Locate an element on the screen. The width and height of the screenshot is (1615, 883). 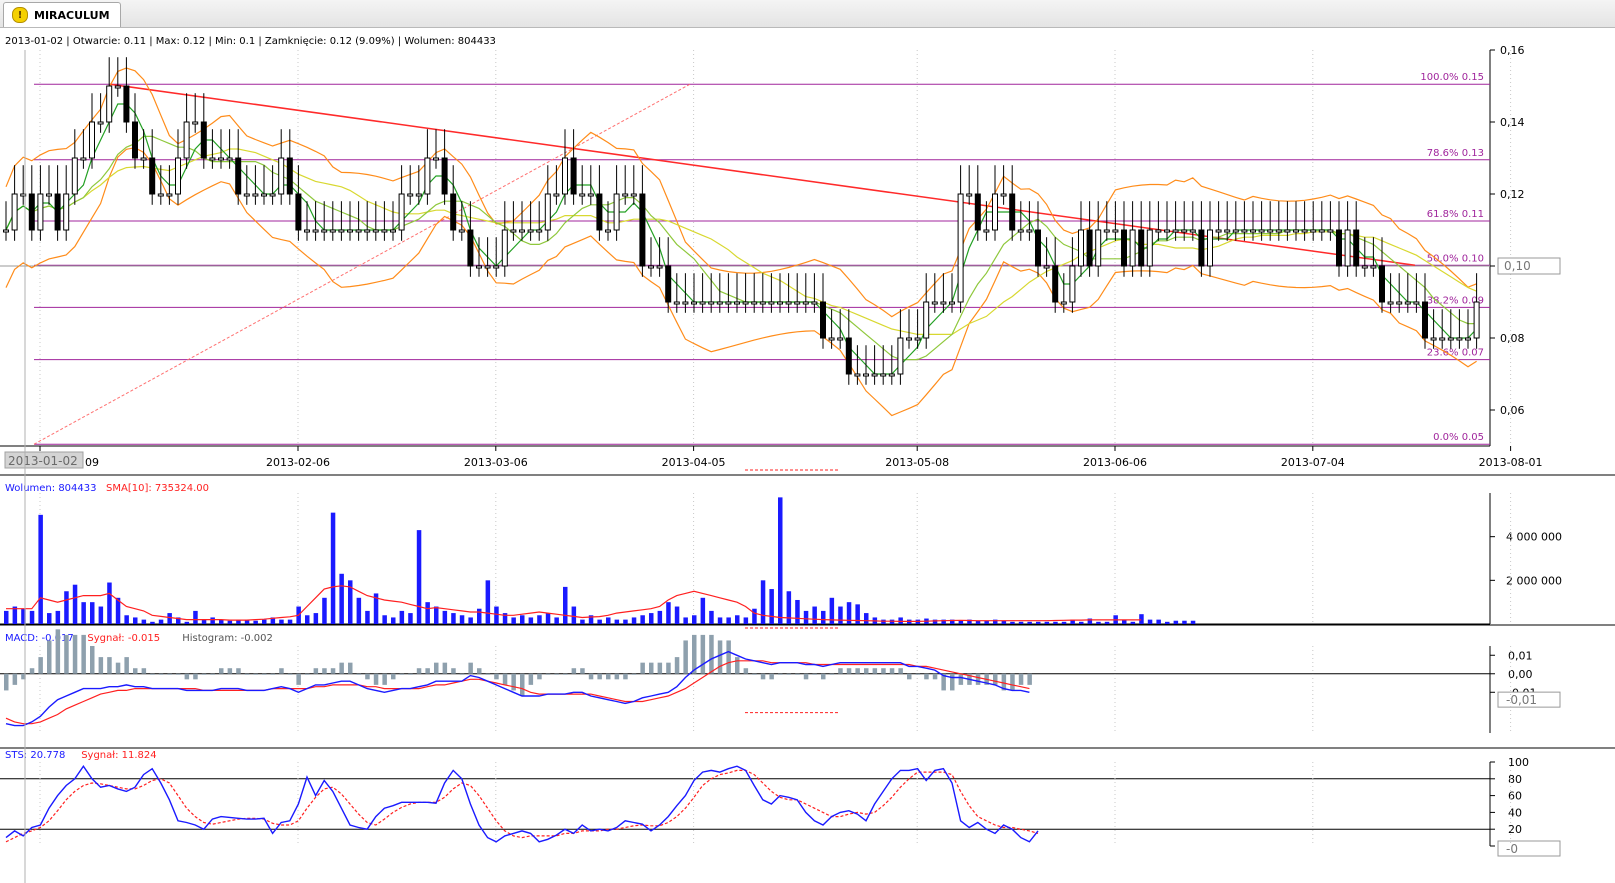
stochastic-y-tick-label: 60 is located at coordinates (1515, 796).